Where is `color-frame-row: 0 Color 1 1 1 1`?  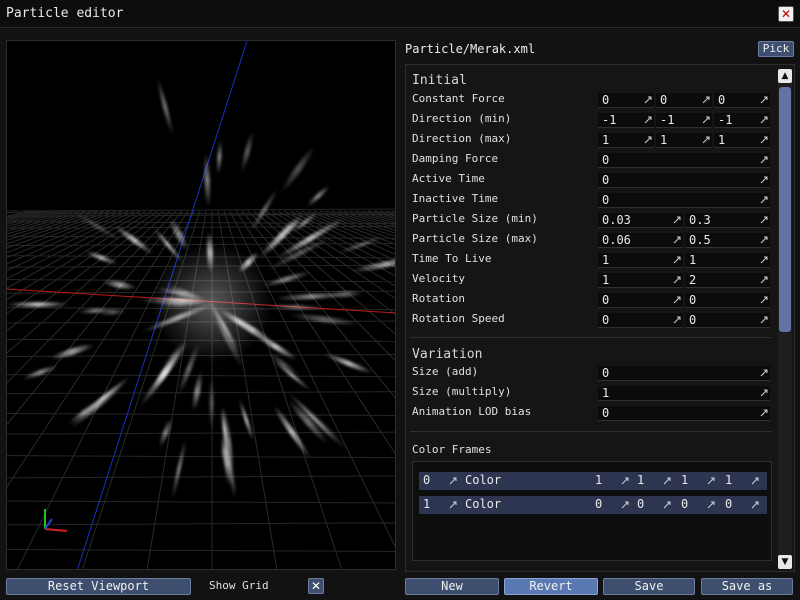 color-frame-row: 0 Color 1 1 1 1 is located at coordinates (593, 481).